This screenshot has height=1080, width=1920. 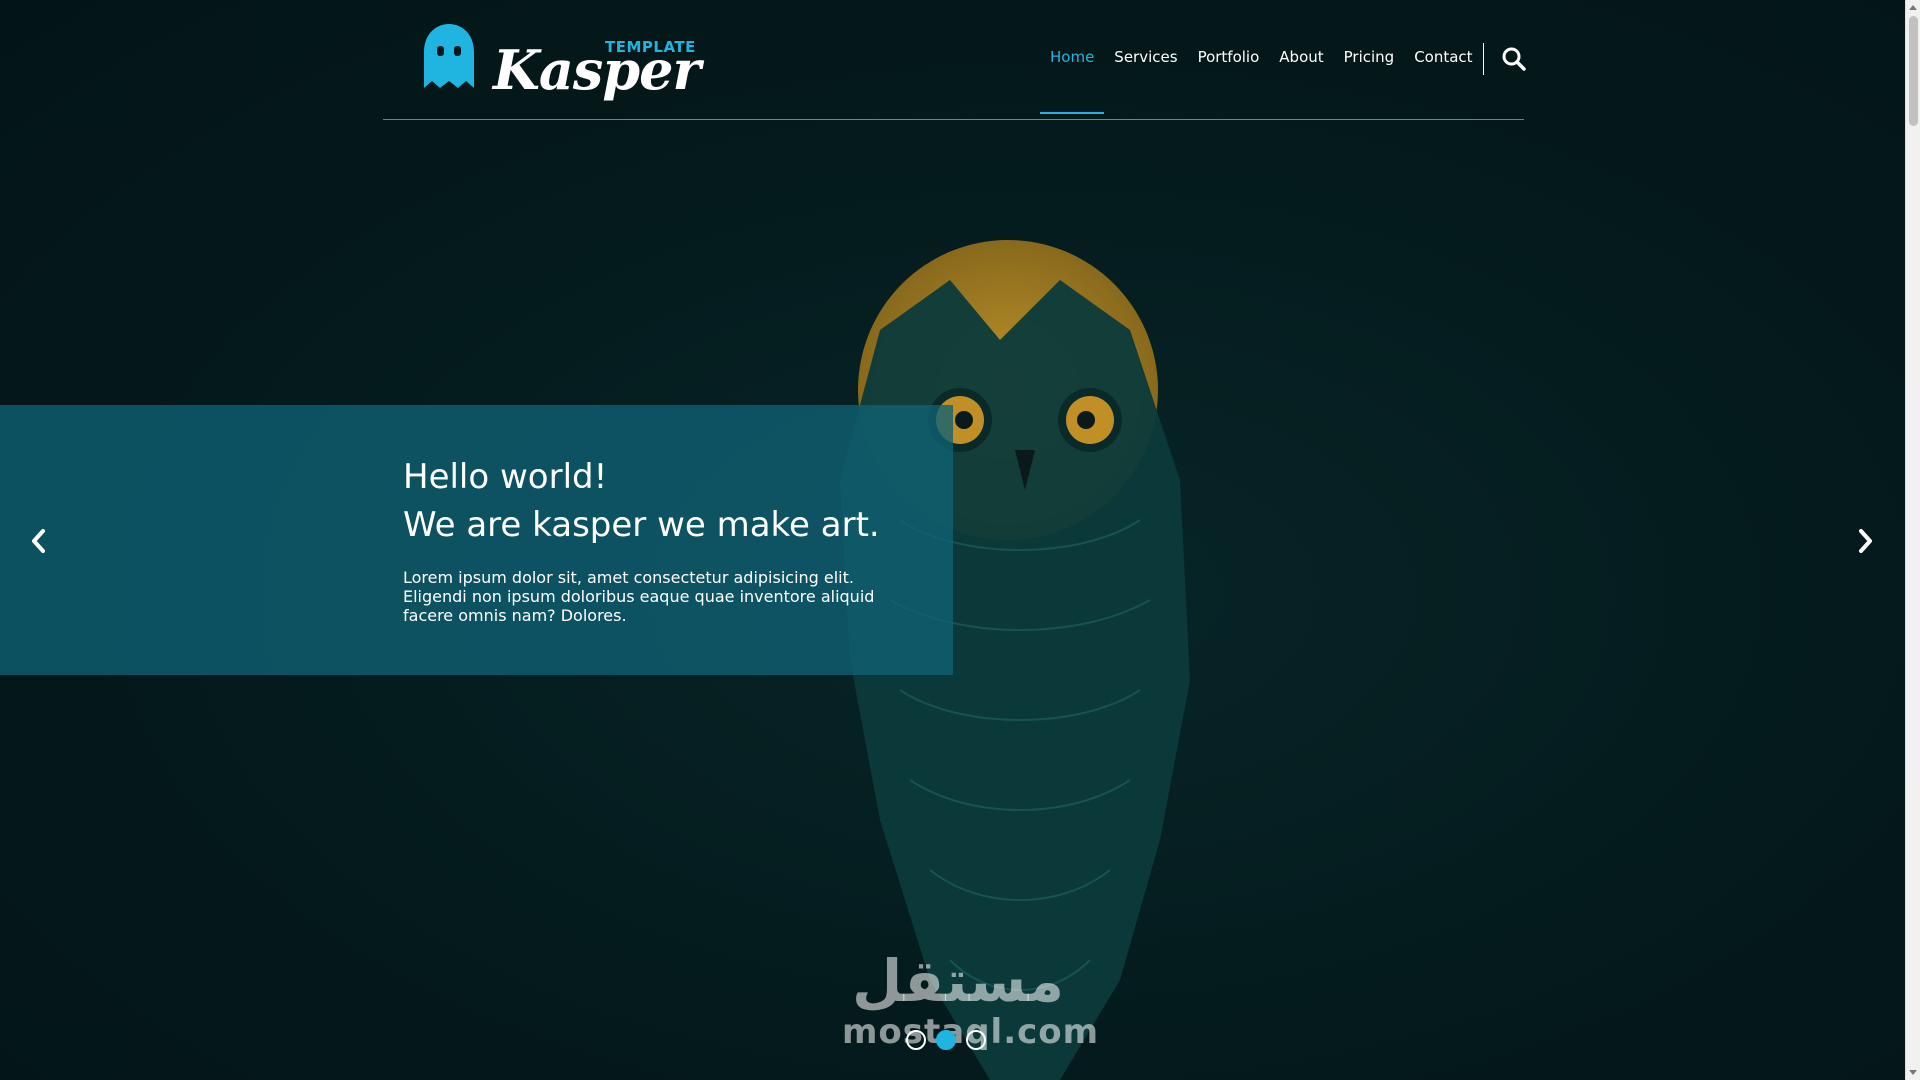 What do you see at coordinates (1483, 59) in the screenshot?
I see `search-divider` at bounding box center [1483, 59].